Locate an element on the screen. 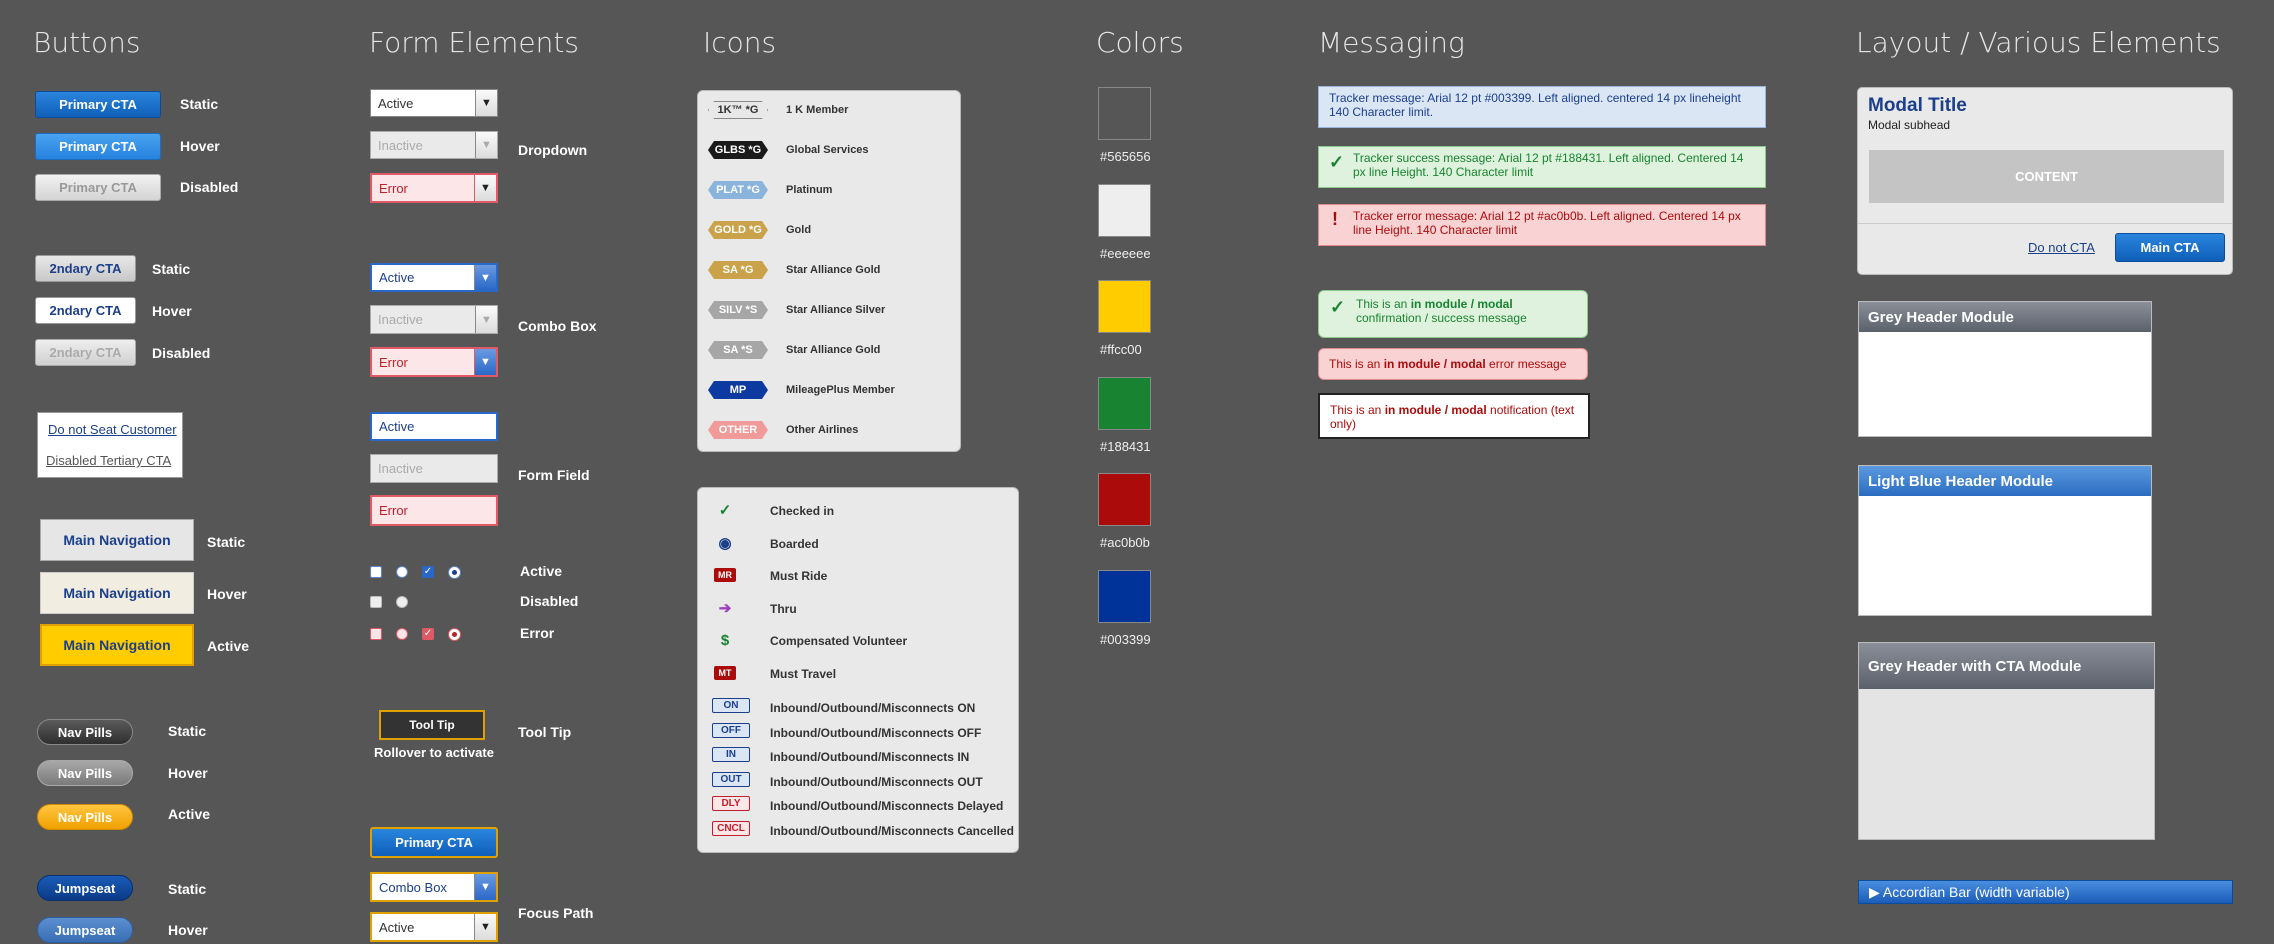 The width and height of the screenshot is (2274, 944). radio-active is located at coordinates (402, 572).